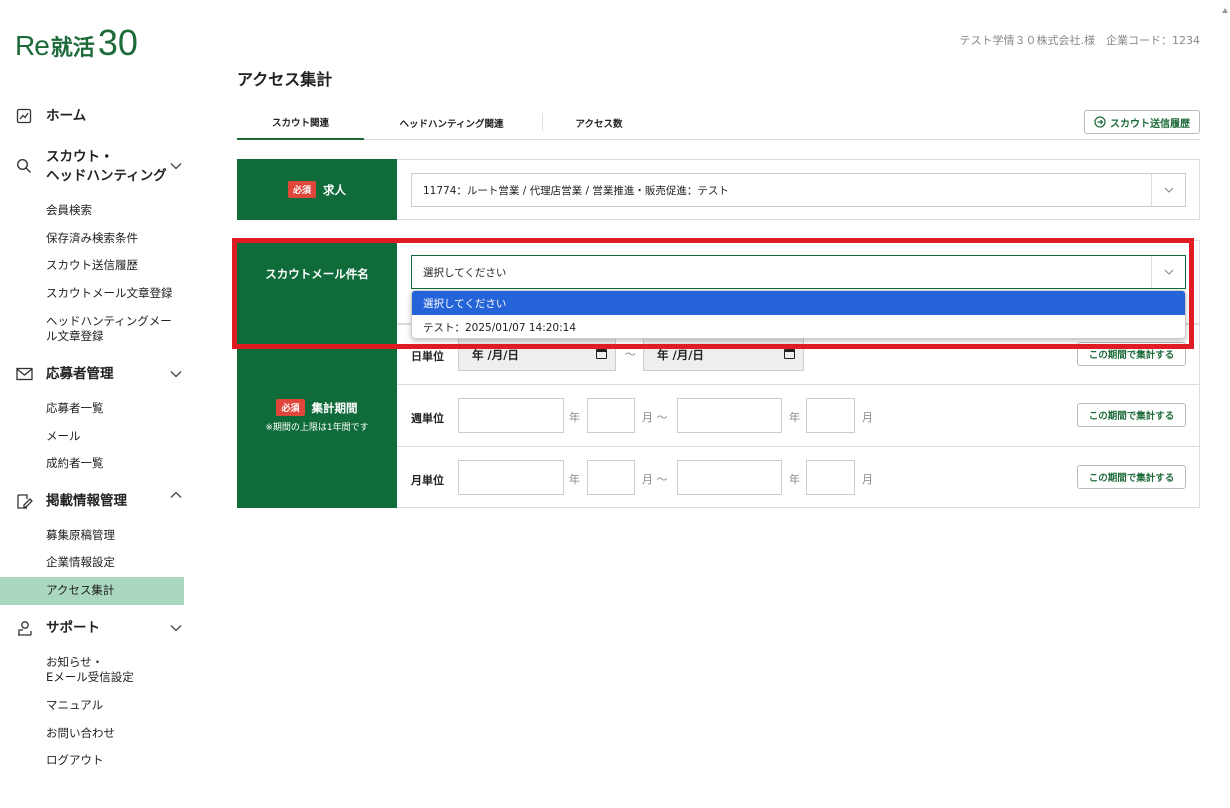  I want to click on sidebar-item-scout: スカウト・ ヘッドハンティング, so click(92, 167).